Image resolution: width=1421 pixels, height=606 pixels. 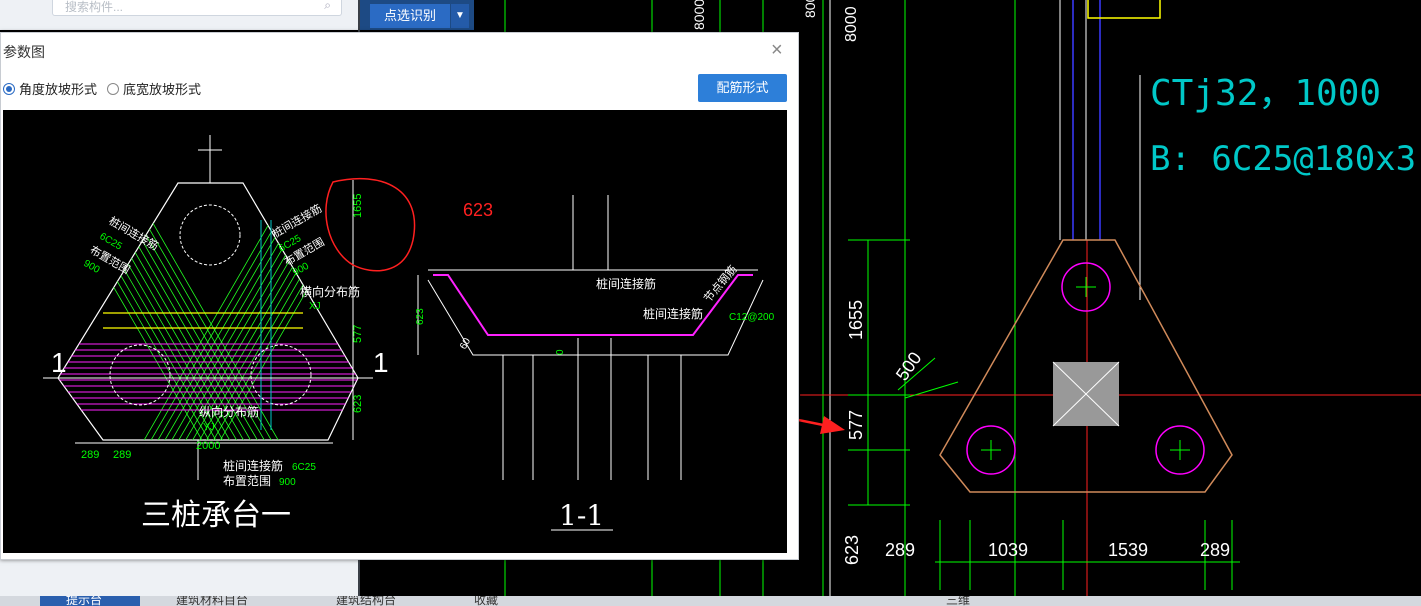 I want to click on cad-dim-1655: 1655, so click(x=856, y=320).